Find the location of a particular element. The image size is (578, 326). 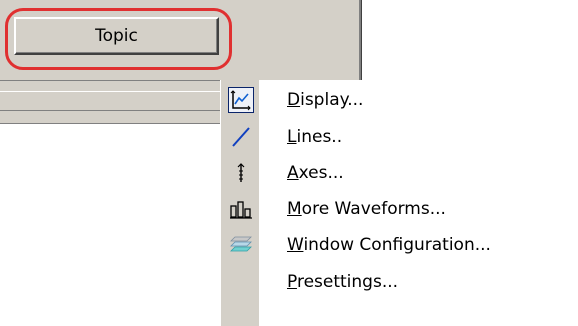

axes-icon is located at coordinates (240, 172).